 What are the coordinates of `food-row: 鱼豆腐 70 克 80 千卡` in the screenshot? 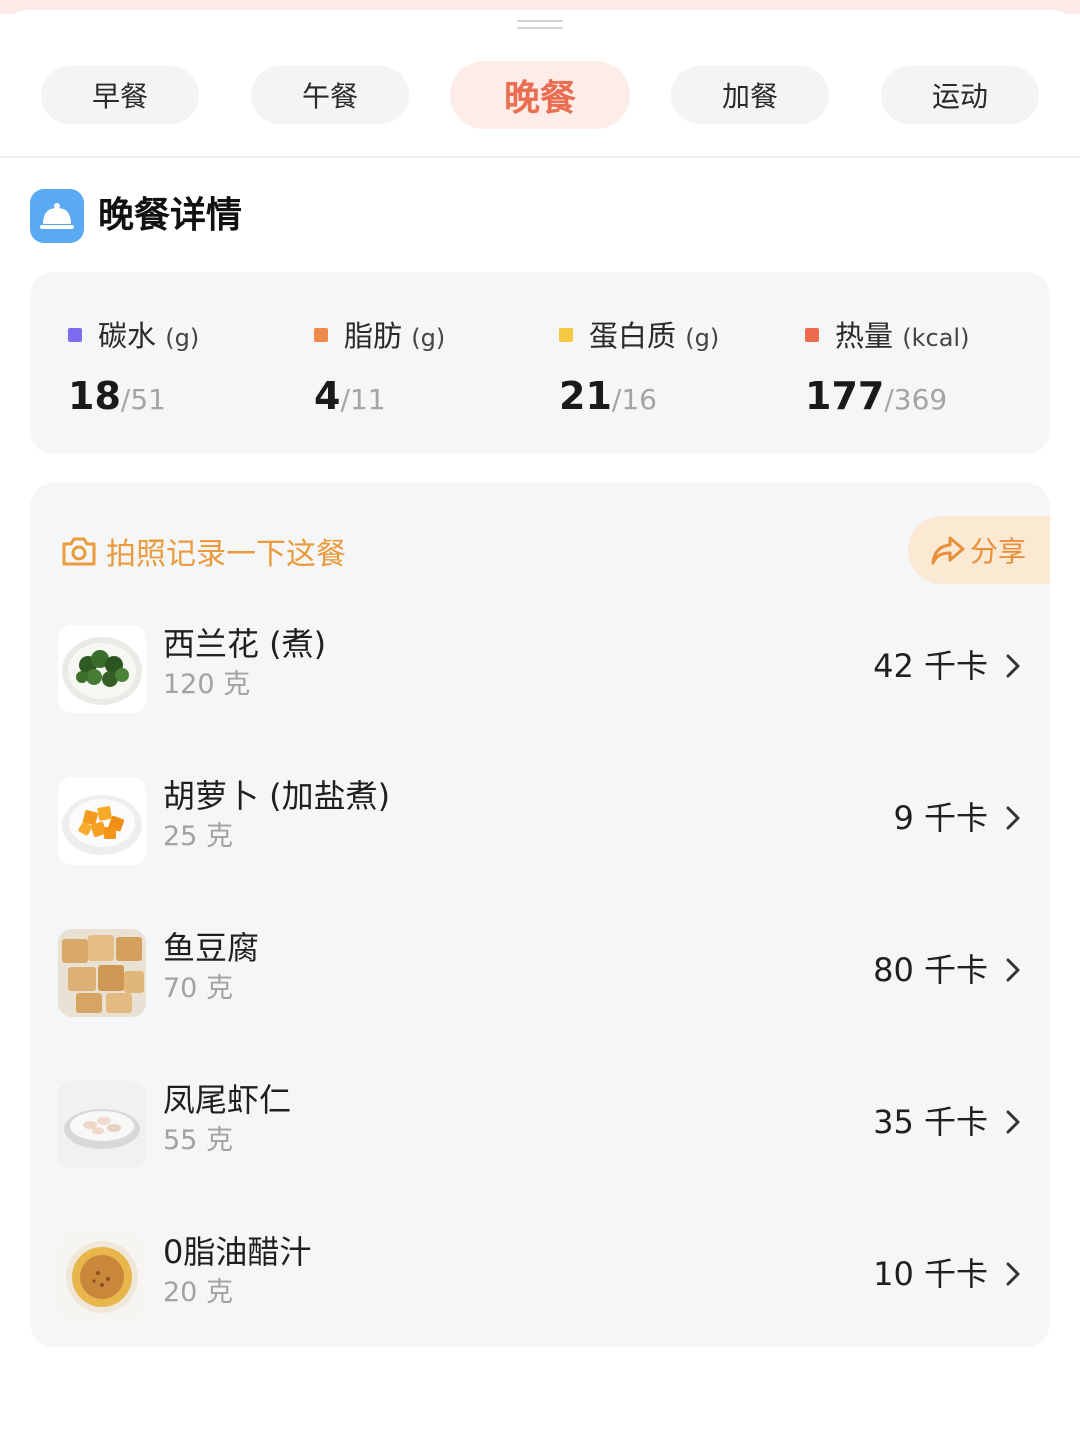 It's located at (540, 974).